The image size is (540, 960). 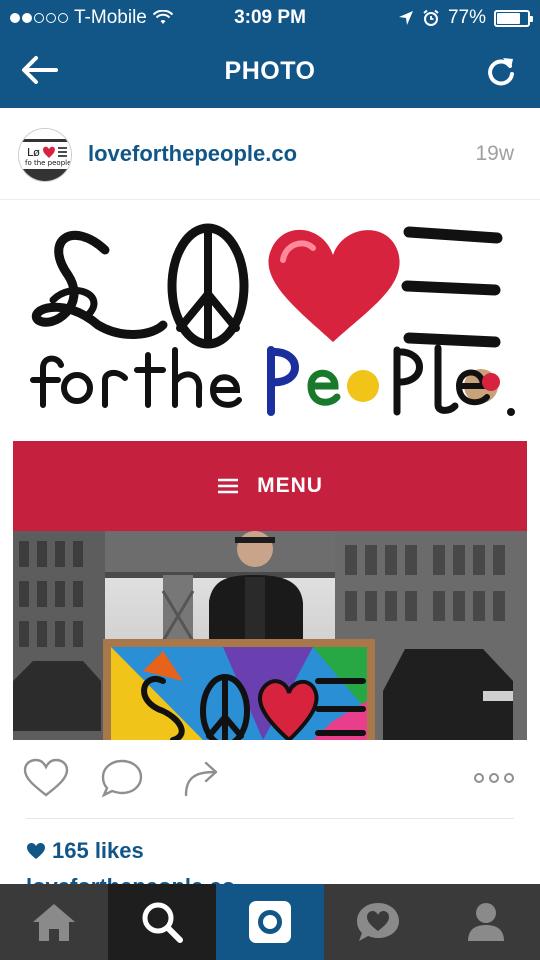 I want to click on camera-icon, so click(x=270, y=922).